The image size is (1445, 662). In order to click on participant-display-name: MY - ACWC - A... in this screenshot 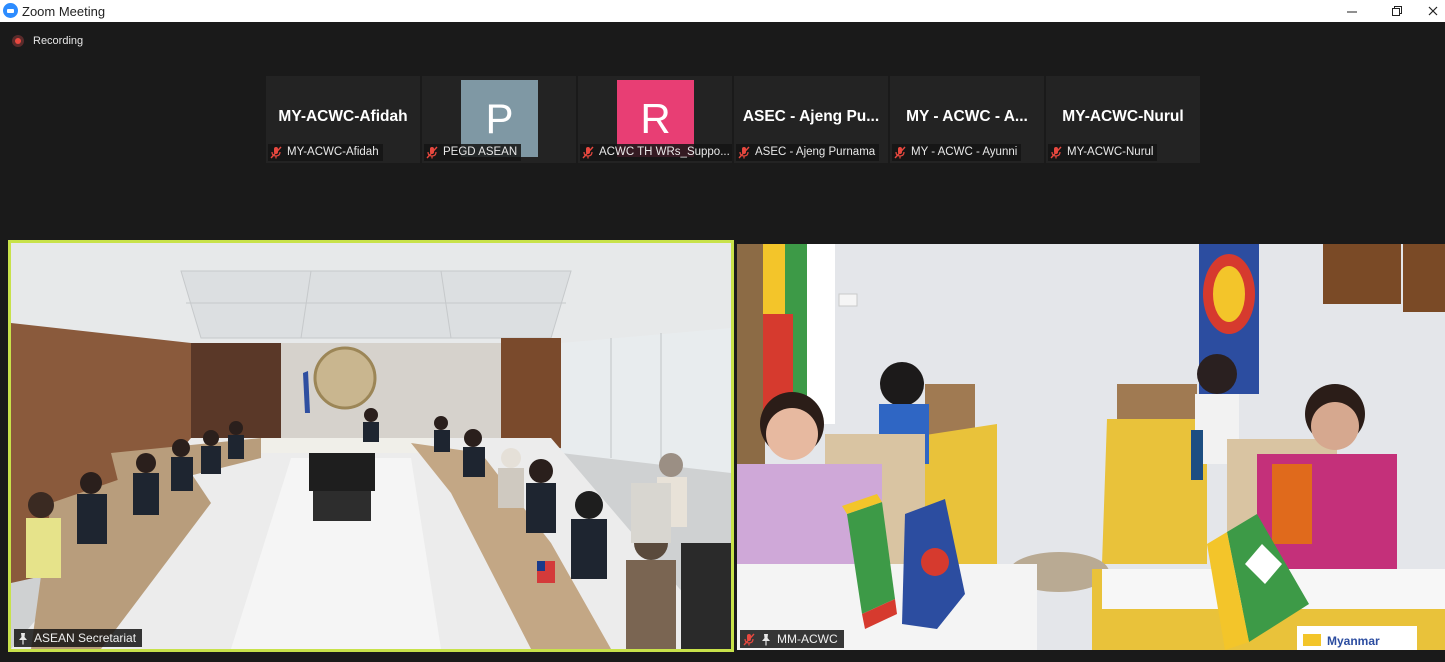, I will do `click(967, 116)`.